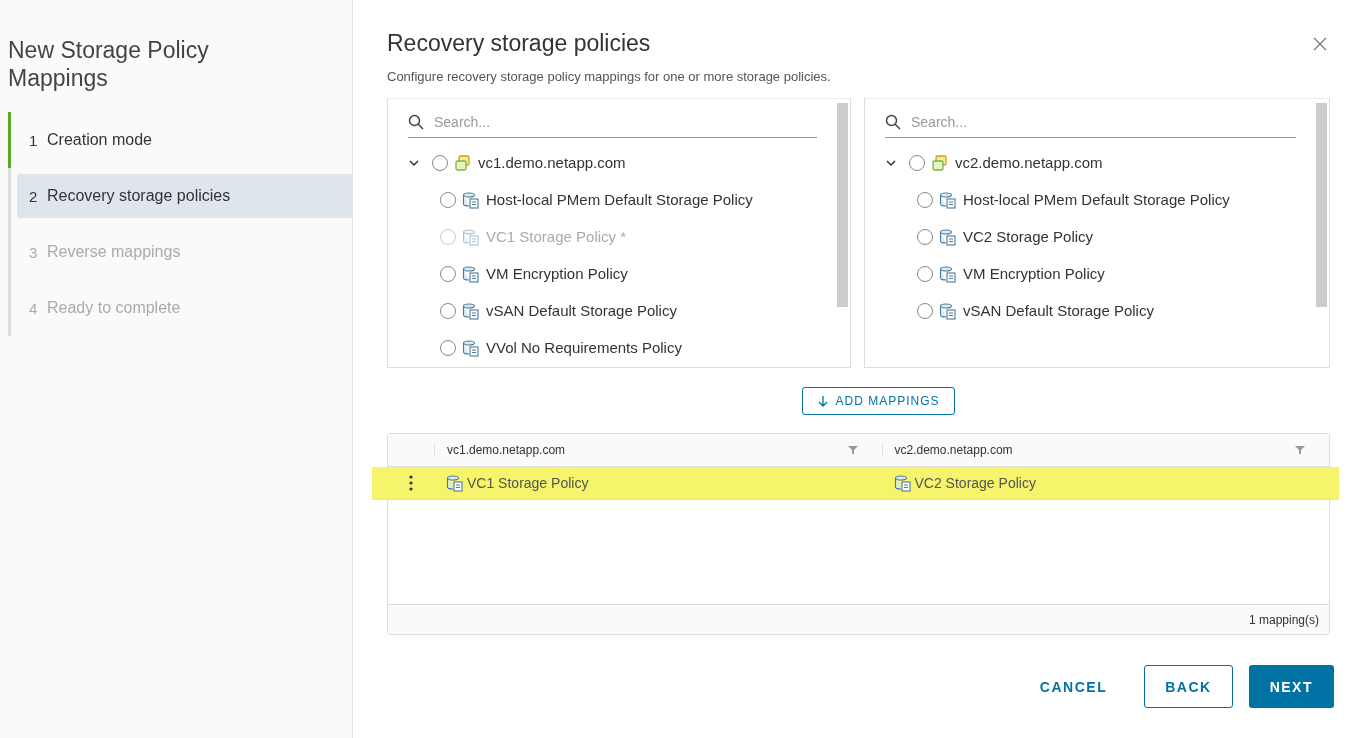 The height and width of the screenshot is (738, 1348). I want to click on kebab-icon, so click(411, 483).